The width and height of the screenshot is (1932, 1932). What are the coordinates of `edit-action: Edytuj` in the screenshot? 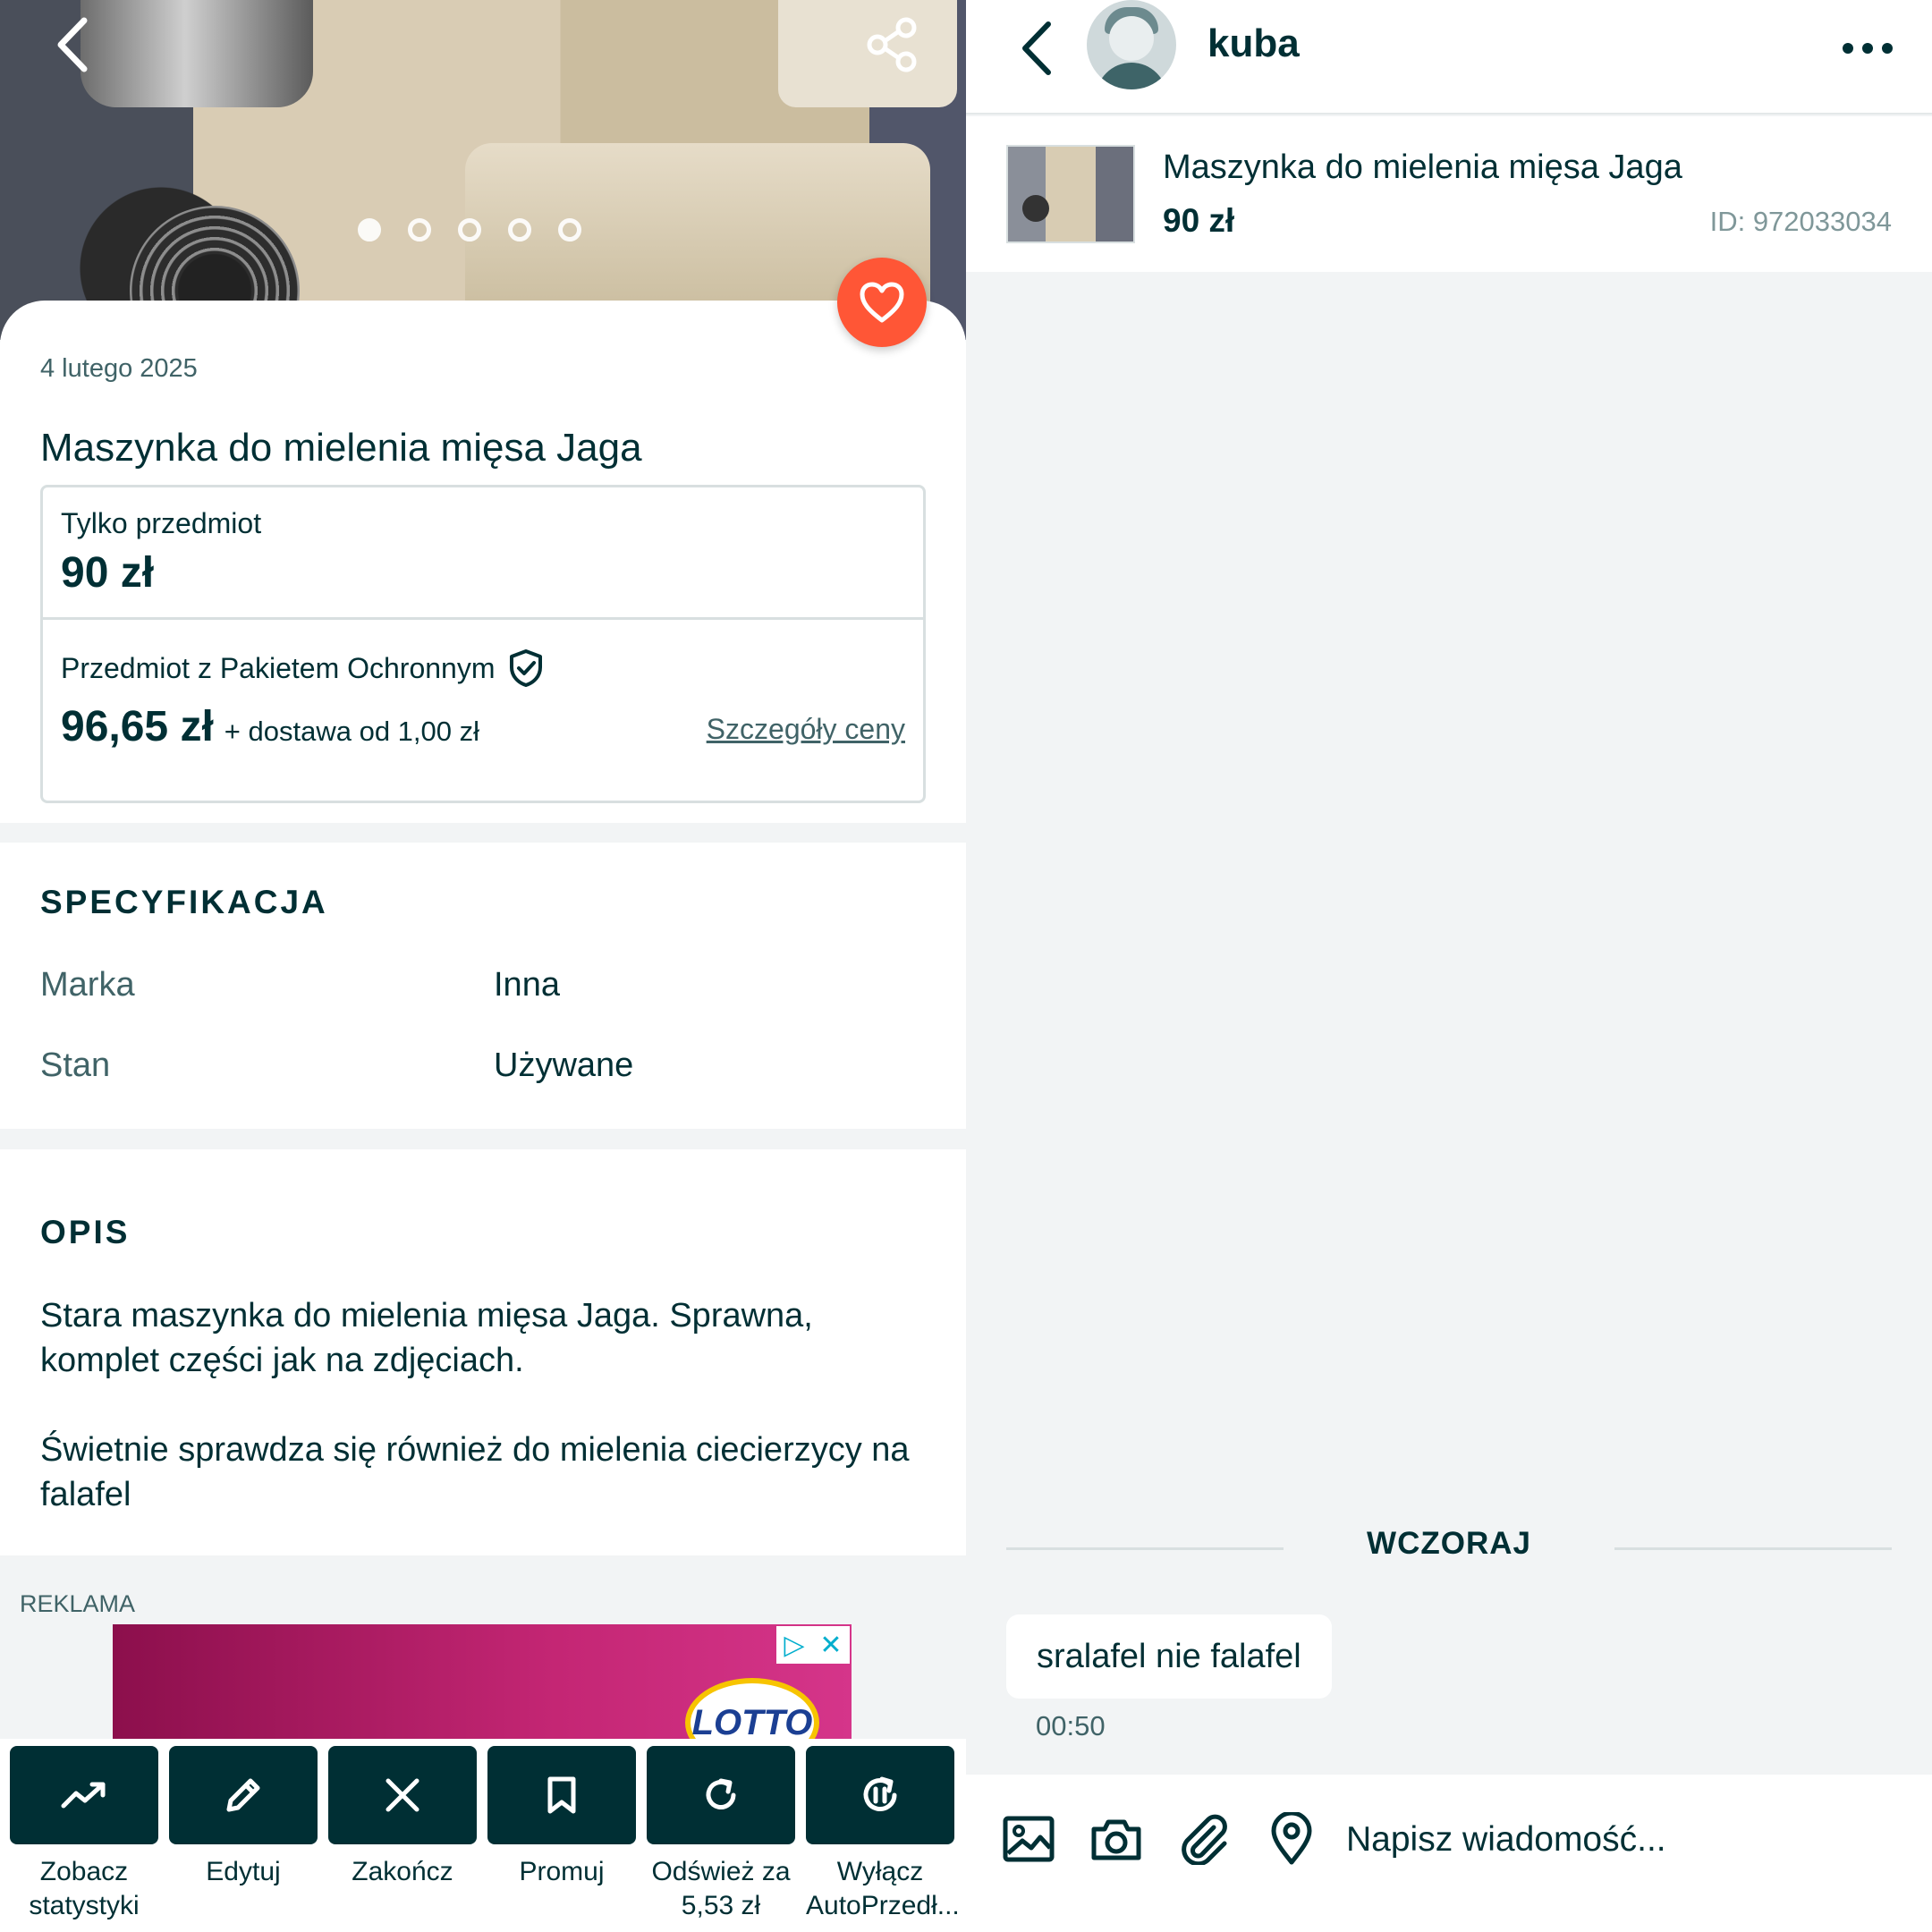 It's located at (243, 1817).